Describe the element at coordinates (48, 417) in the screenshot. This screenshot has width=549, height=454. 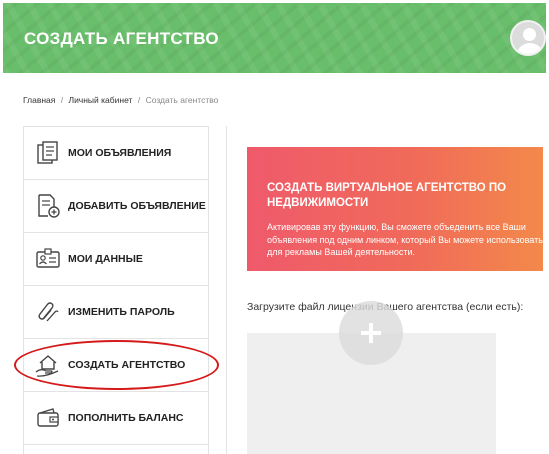
I see `wallet-icon` at that location.